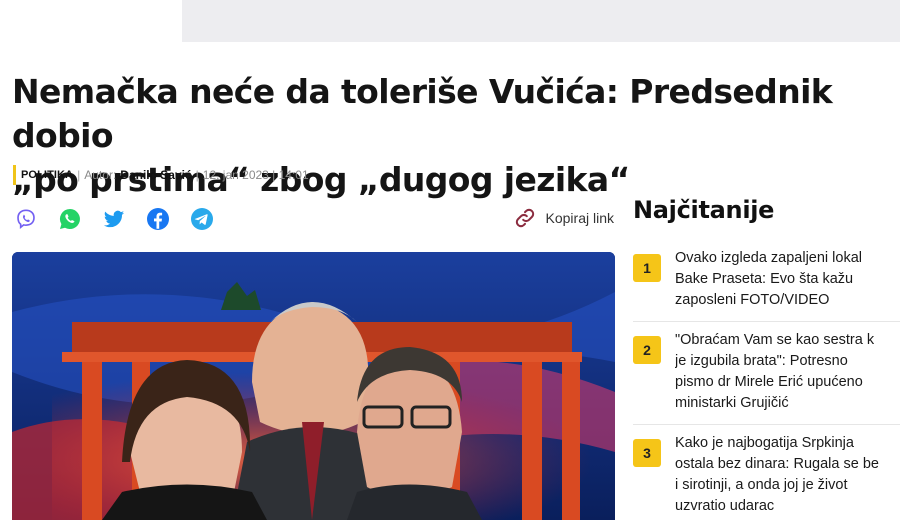  I want to click on whatsapp-icon, so click(70, 219).